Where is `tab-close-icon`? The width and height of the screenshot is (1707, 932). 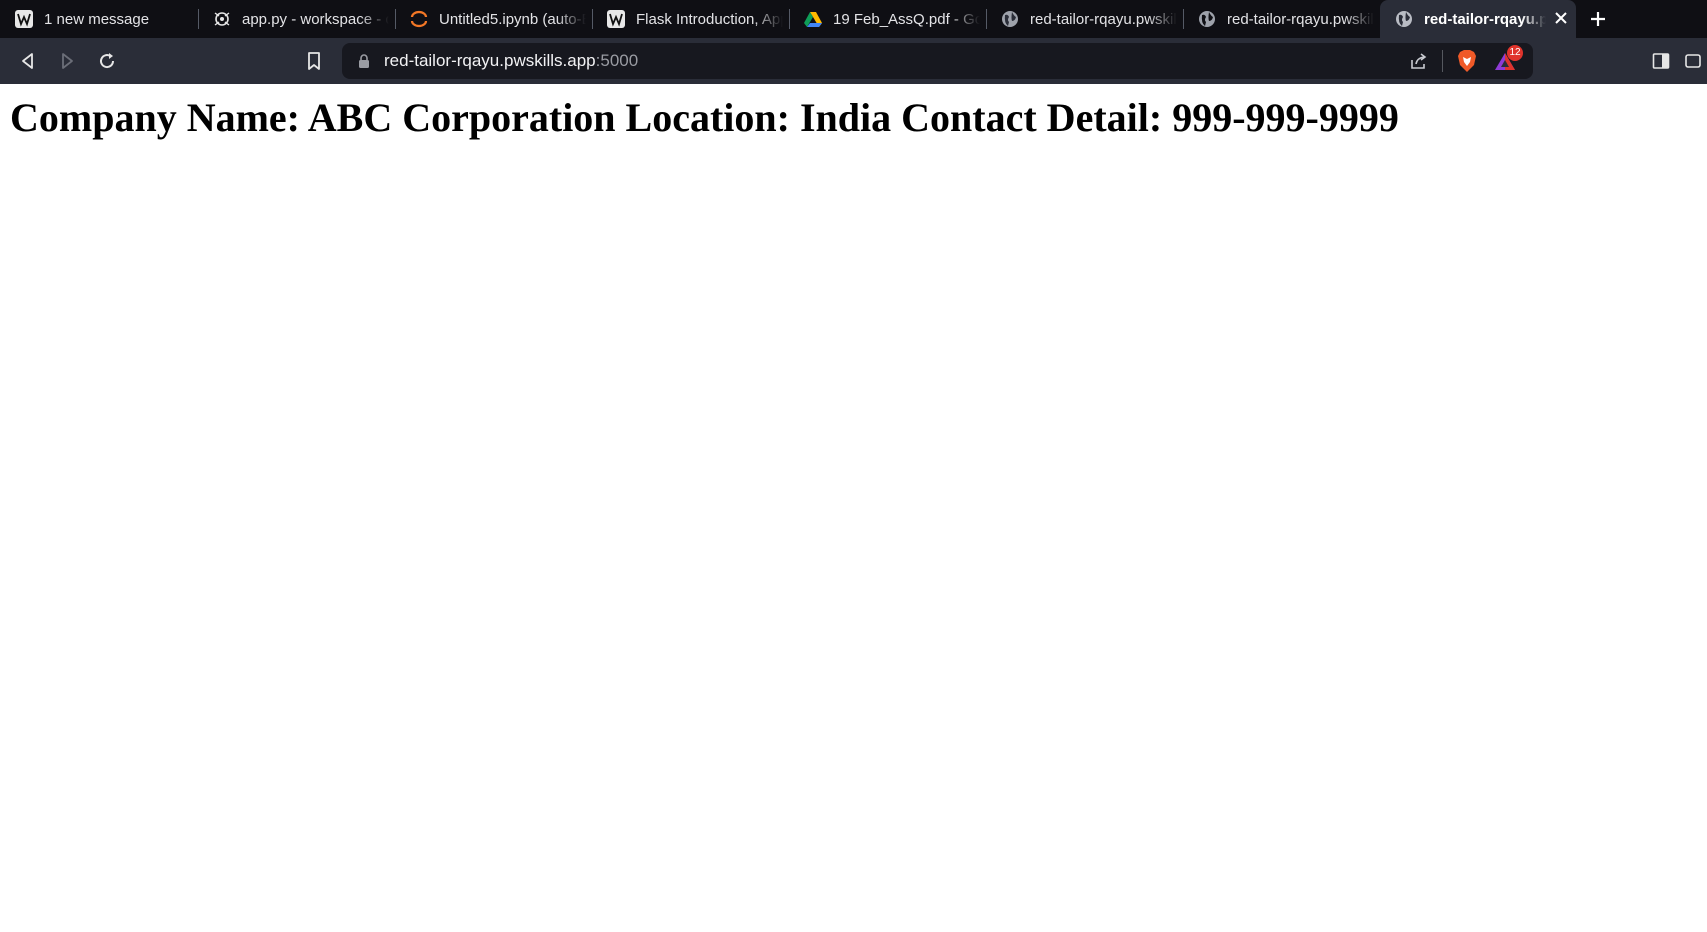
tab-close-icon is located at coordinates (1561, 19).